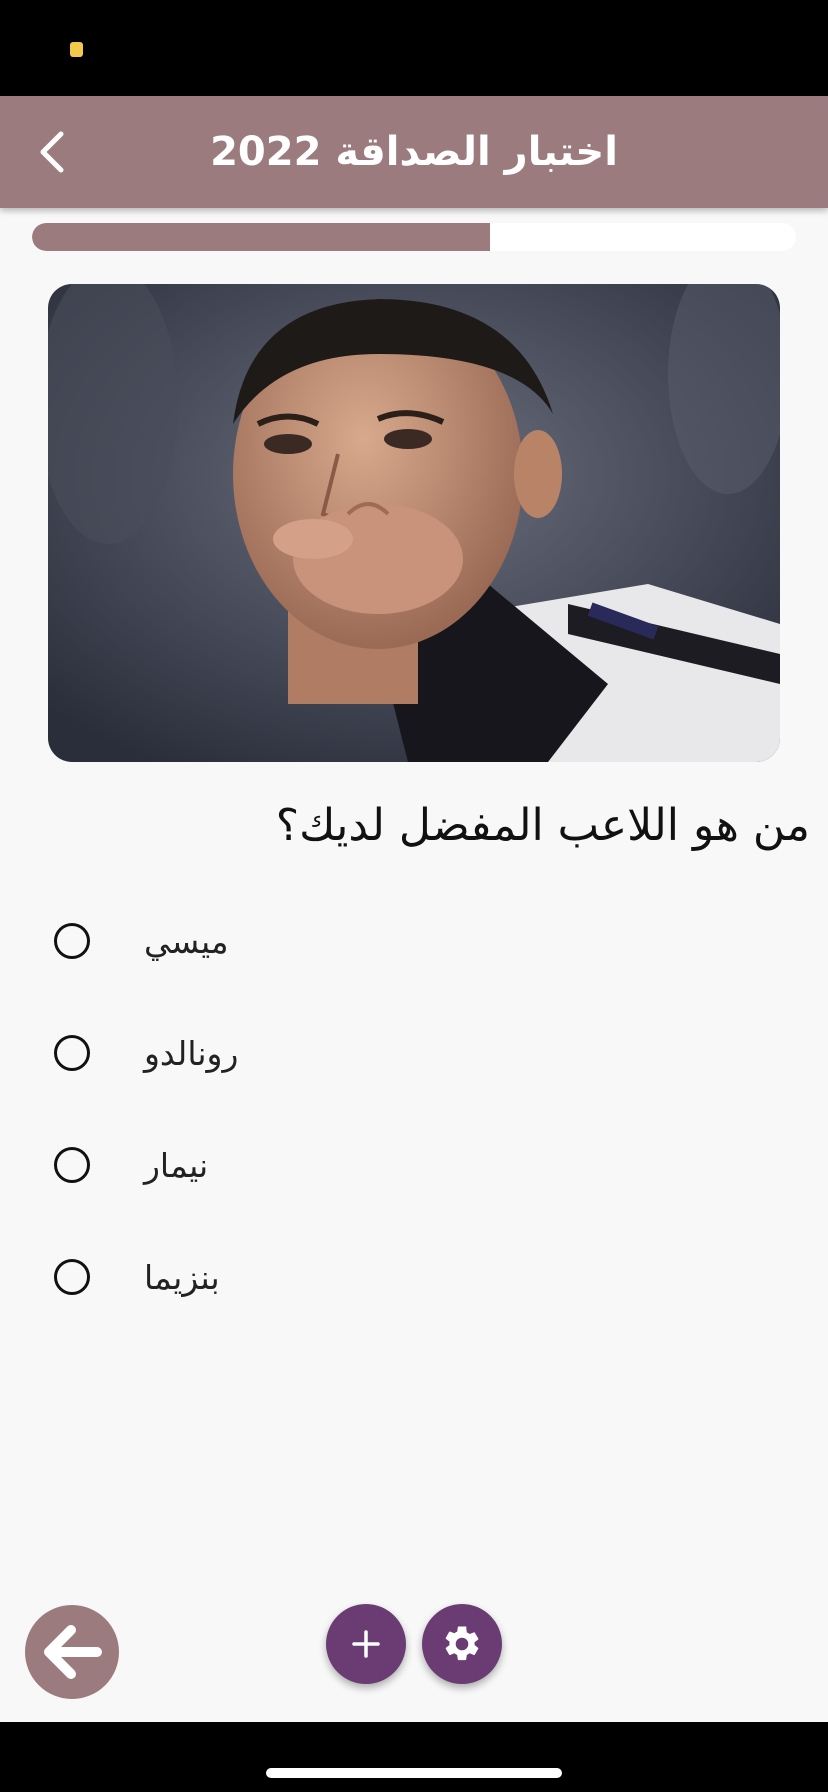 This screenshot has width=828, height=1792. What do you see at coordinates (400, 1165) in the screenshot?
I see `option-3: نيمار` at bounding box center [400, 1165].